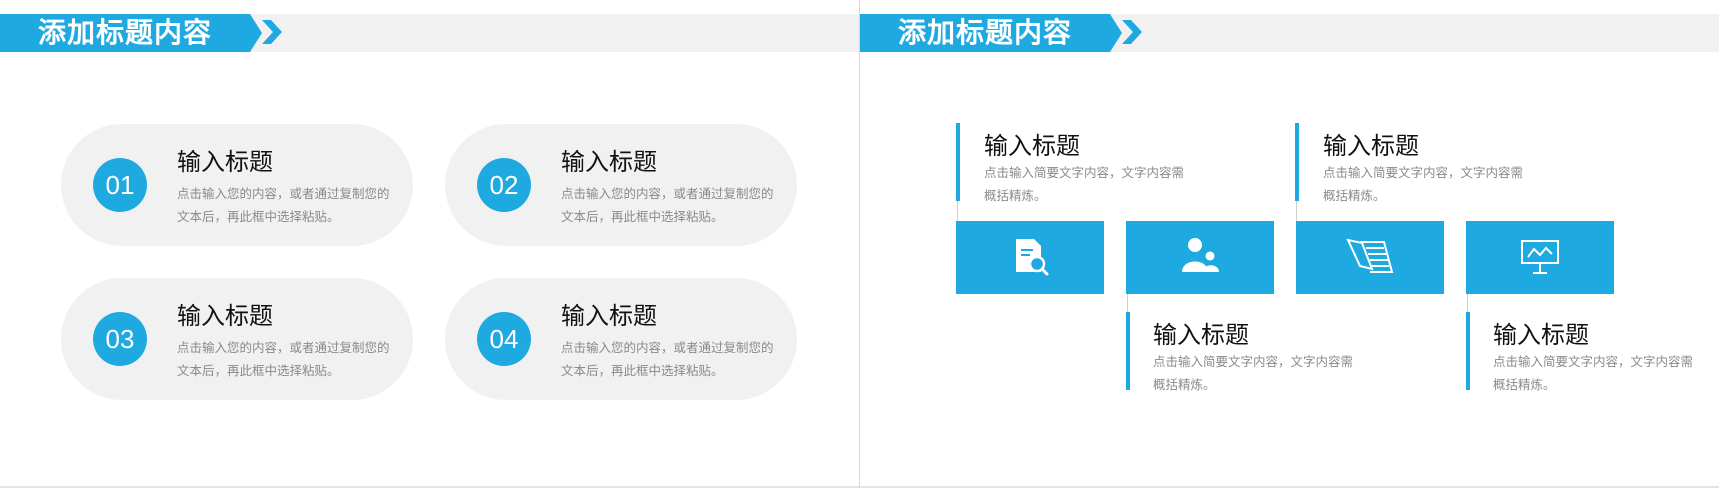 Image resolution: width=1720 pixels, height=490 pixels. Describe the element at coordinates (237, 185) in the screenshot. I see `item-card: 01 输入标题 点击输入您的内容，或者通过复制您的文本后，再此框中选择粘贴。` at that location.